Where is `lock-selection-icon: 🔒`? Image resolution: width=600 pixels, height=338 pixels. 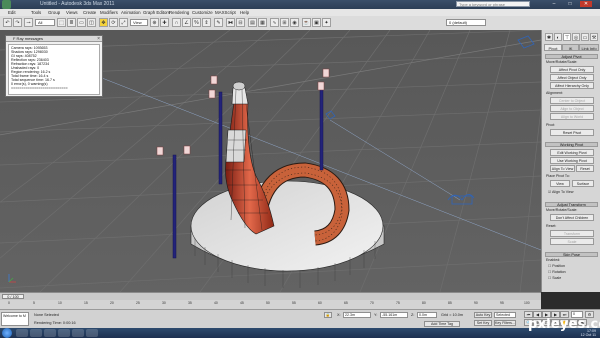 lock-selection-icon: 🔒 is located at coordinates (328, 315).